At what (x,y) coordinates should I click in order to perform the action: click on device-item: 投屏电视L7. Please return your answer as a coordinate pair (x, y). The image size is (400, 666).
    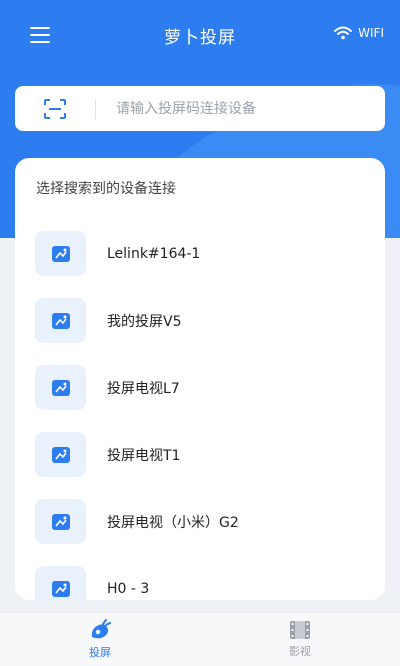
    Looking at the image, I should click on (200, 387).